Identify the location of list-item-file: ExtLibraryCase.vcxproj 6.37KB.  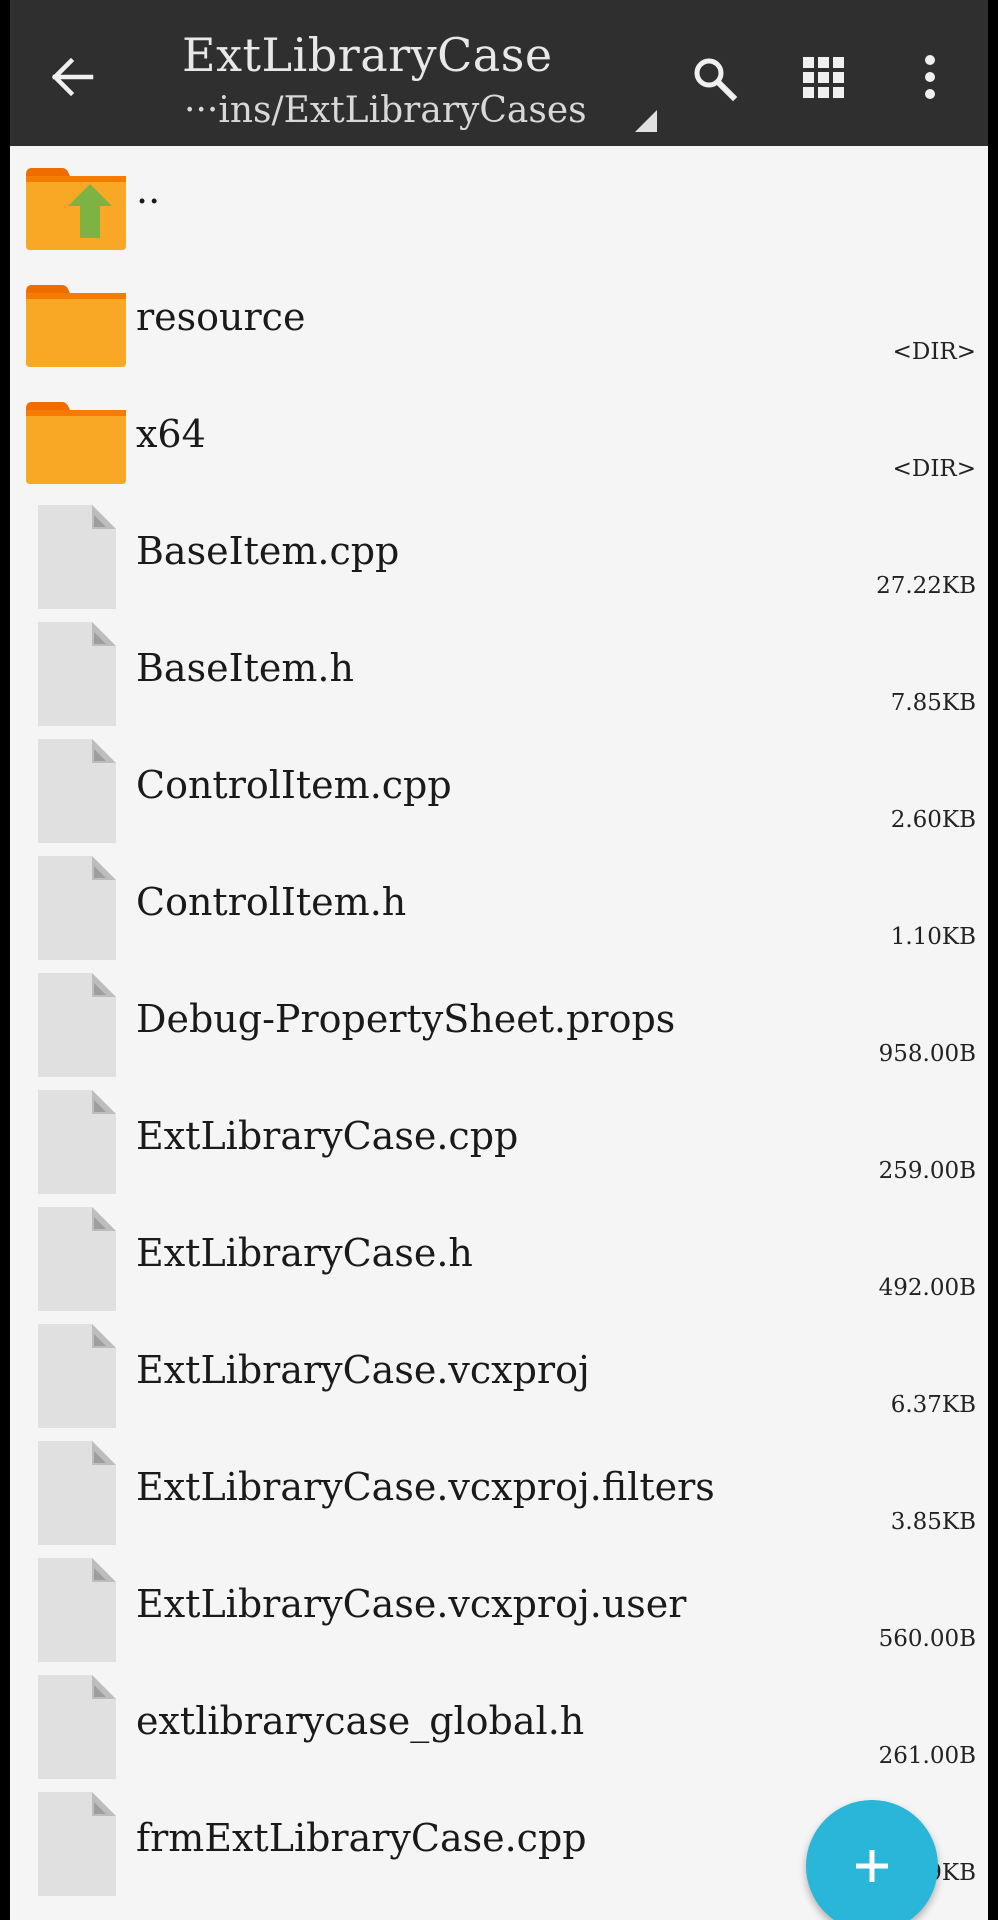
(499, 1374).